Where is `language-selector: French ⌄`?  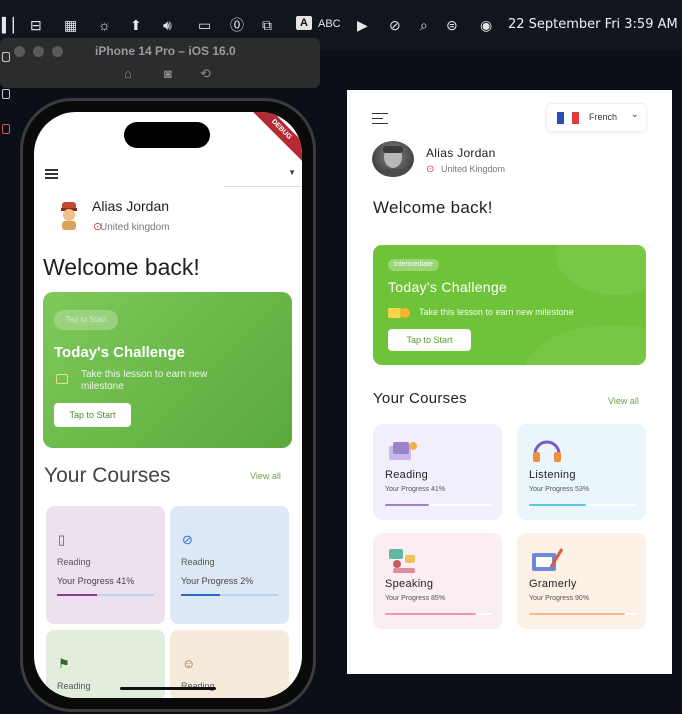
language-selector: French ⌄ is located at coordinates (596, 117).